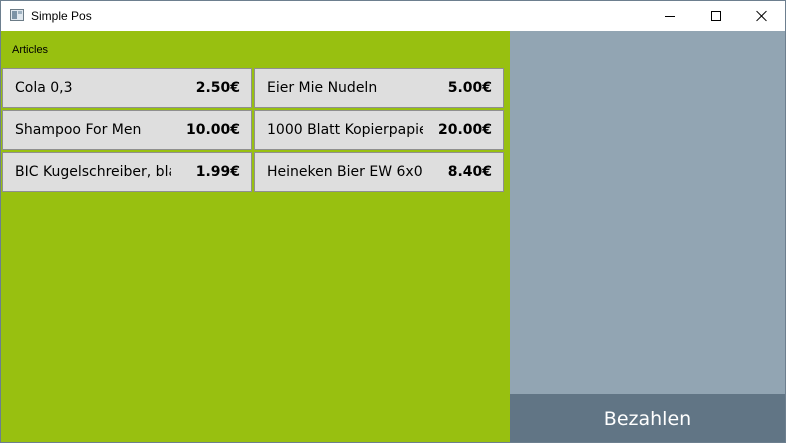 This screenshot has width=786, height=443. I want to click on article-tile: 1000 Blatt Kopierpapier 20.00€, so click(379, 130).